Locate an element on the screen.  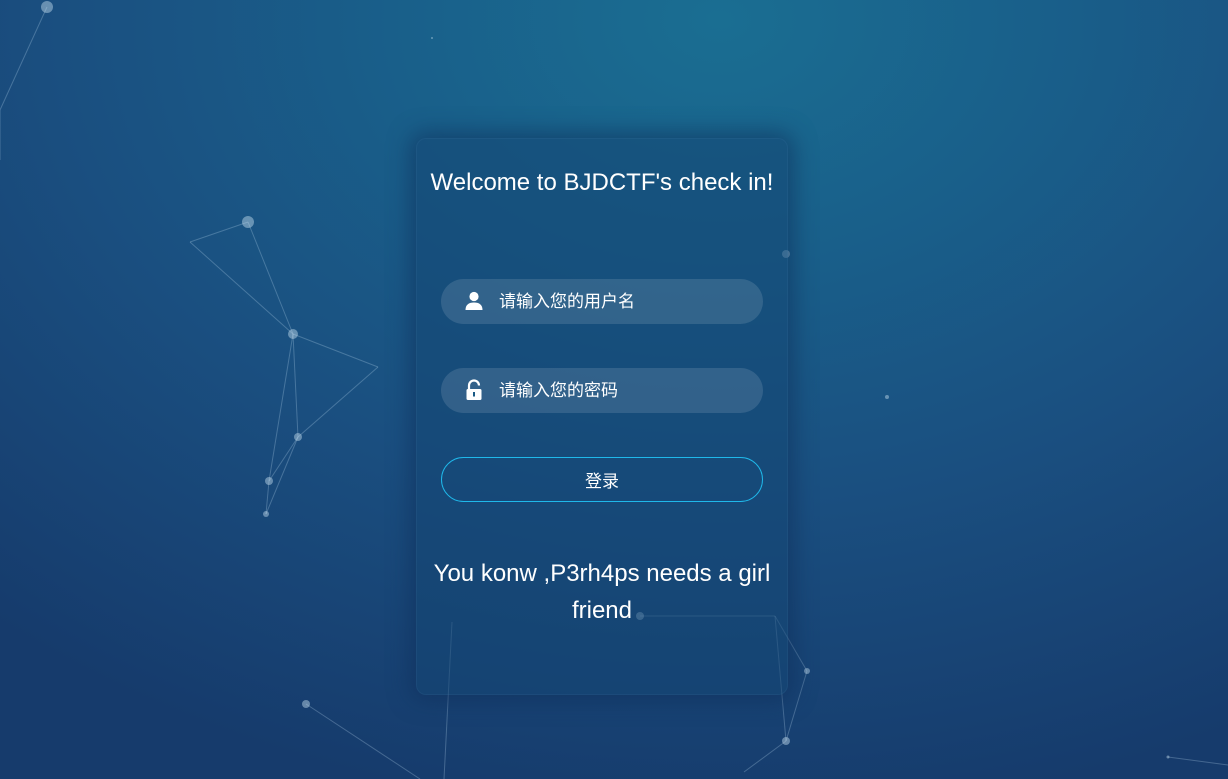
page-title: Welcome to BJDCTF's check in! is located at coordinates (602, 182).